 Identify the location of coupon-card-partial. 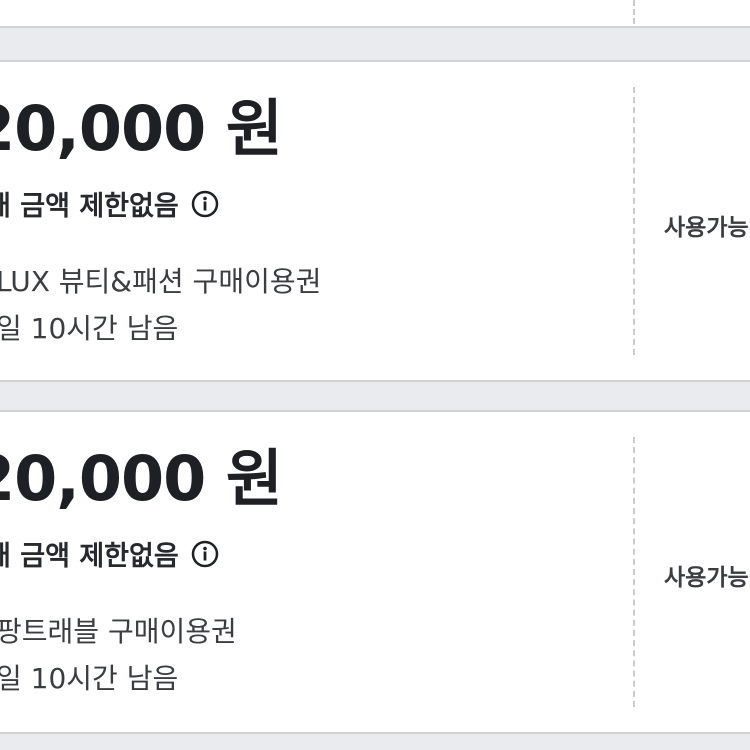
(375, 14).